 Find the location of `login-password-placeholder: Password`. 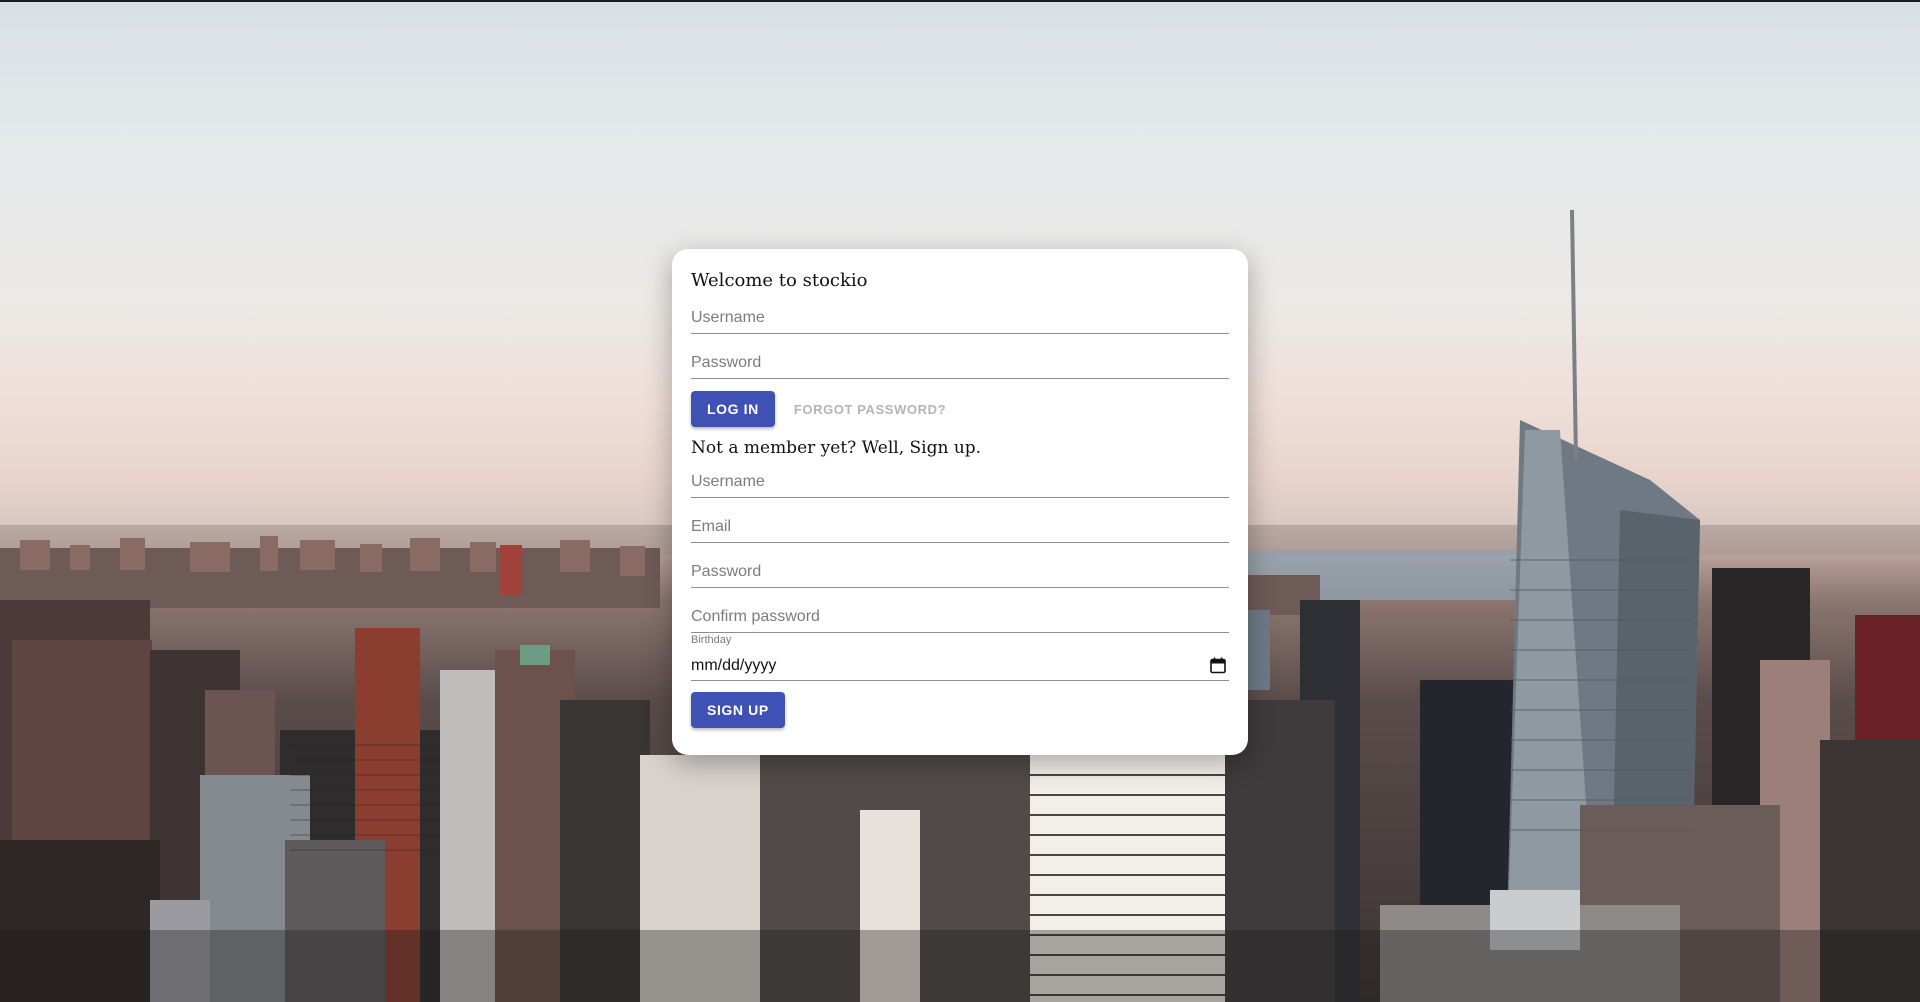

login-password-placeholder: Password is located at coordinates (726, 362).